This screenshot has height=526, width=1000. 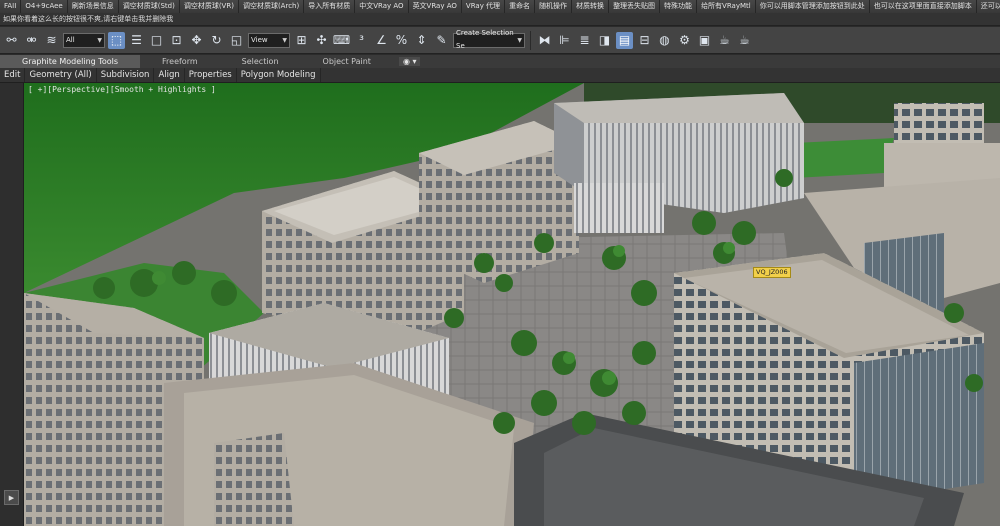 What do you see at coordinates (772, 272) in the screenshot?
I see `object-name-tag: VQ_JZ006` at bounding box center [772, 272].